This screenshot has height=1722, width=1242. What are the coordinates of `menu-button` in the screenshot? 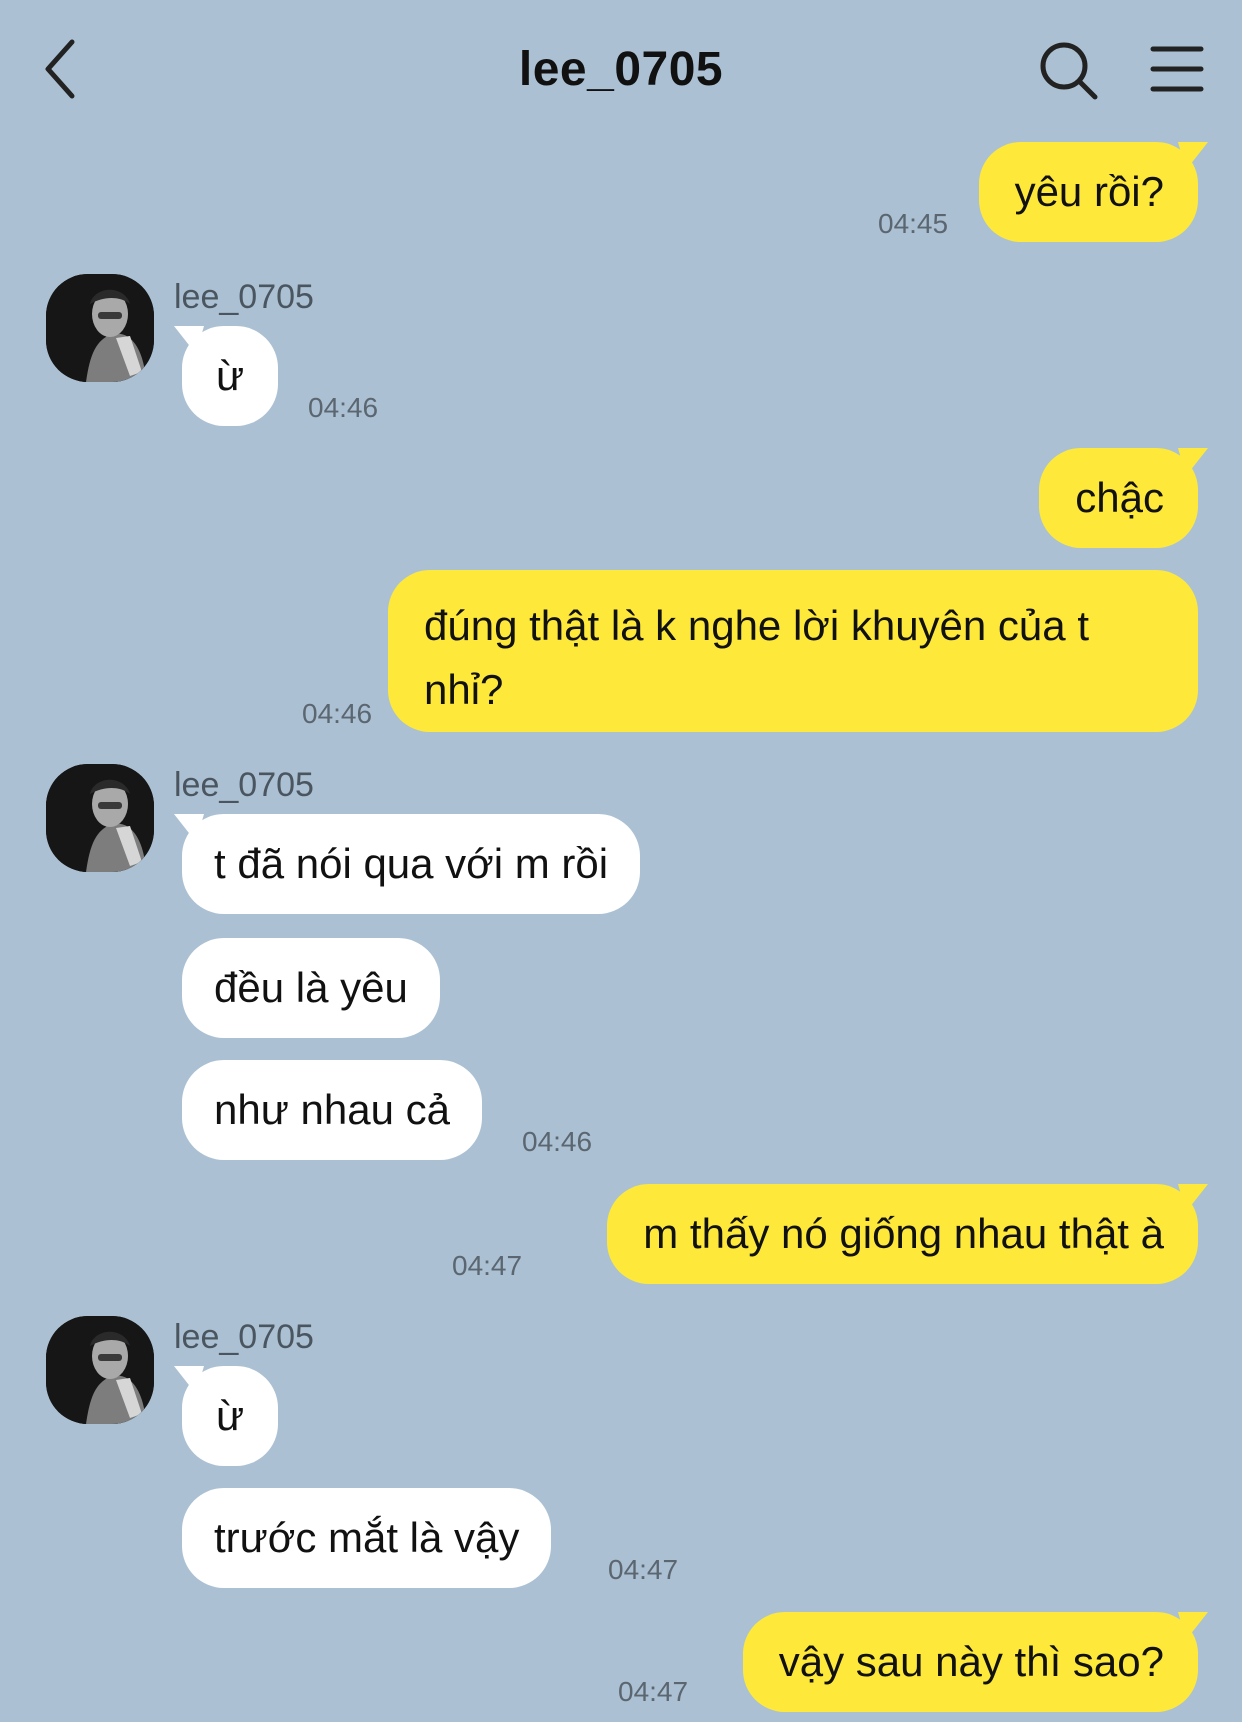 It's located at (1177, 69).